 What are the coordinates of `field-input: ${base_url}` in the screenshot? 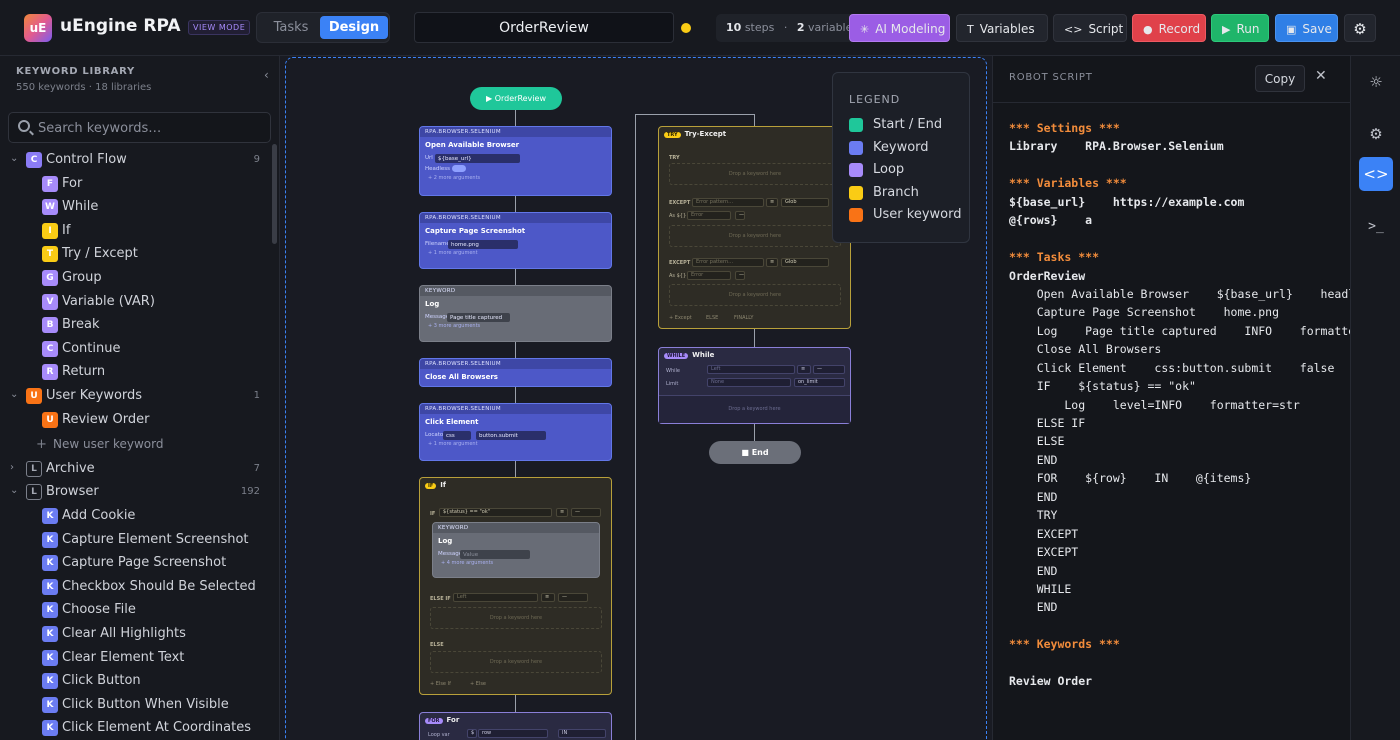 It's located at (477, 158).